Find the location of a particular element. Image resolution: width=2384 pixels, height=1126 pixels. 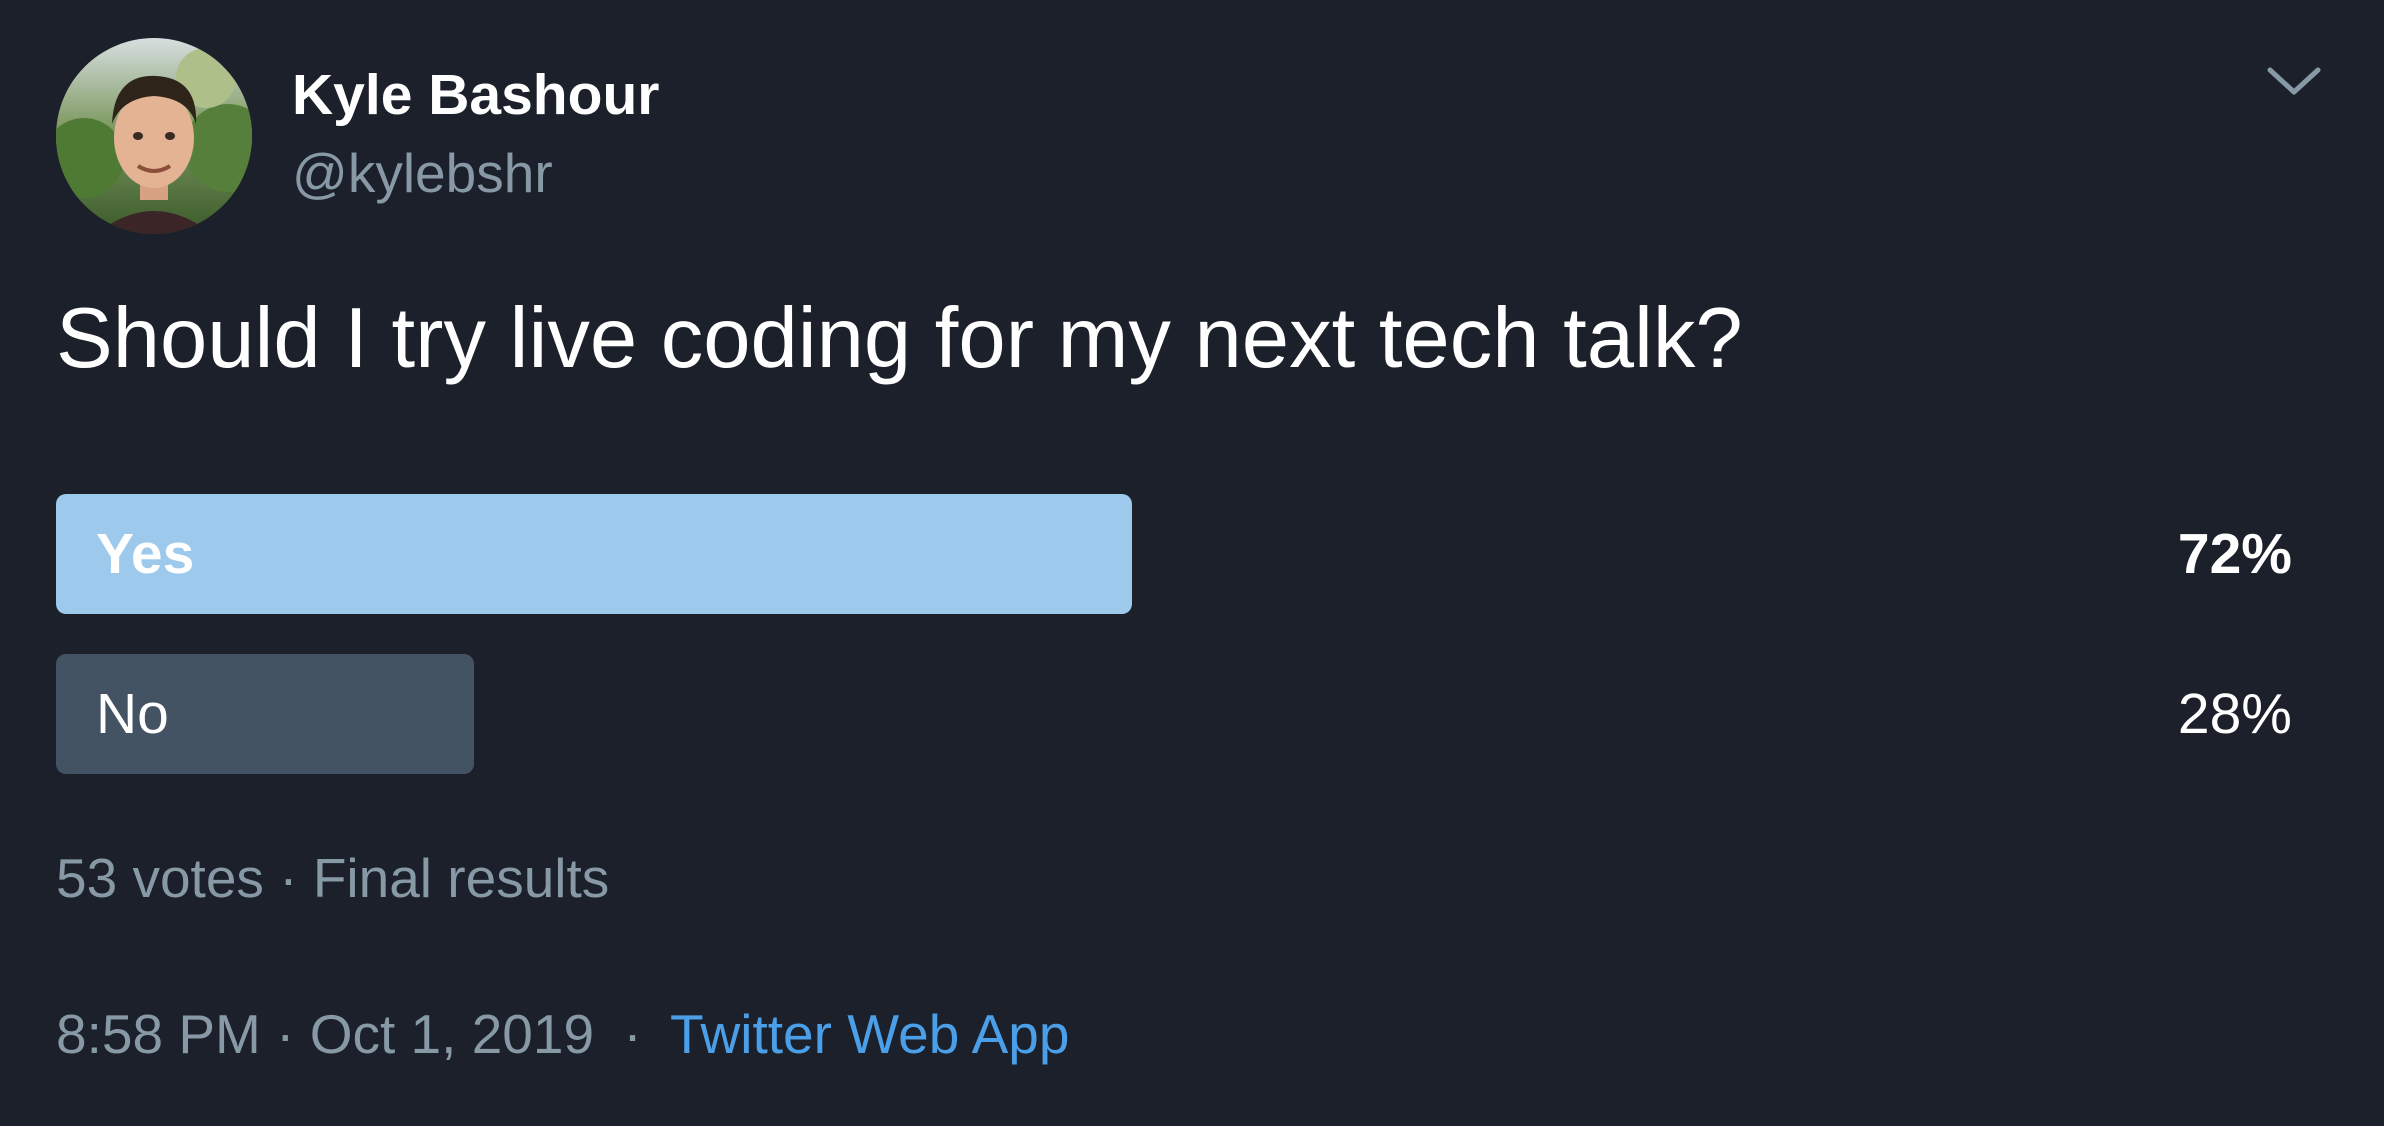

poll-option-label: No is located at coordinates (132, 714).